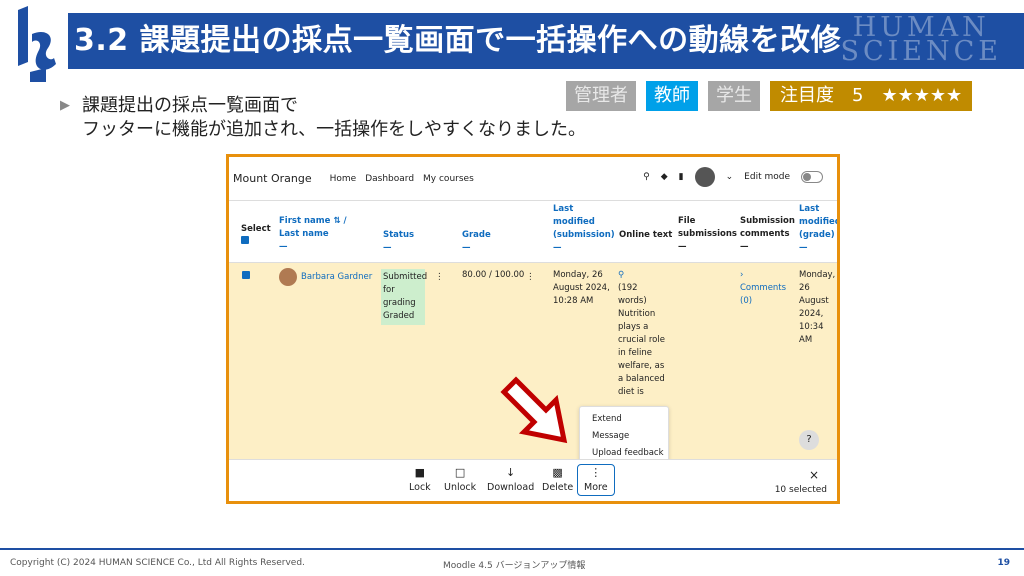  What do you see at coordinates (681, 177) in the screenshot?
I see `chat-icon: ▮` at bounding box center [681, 177].